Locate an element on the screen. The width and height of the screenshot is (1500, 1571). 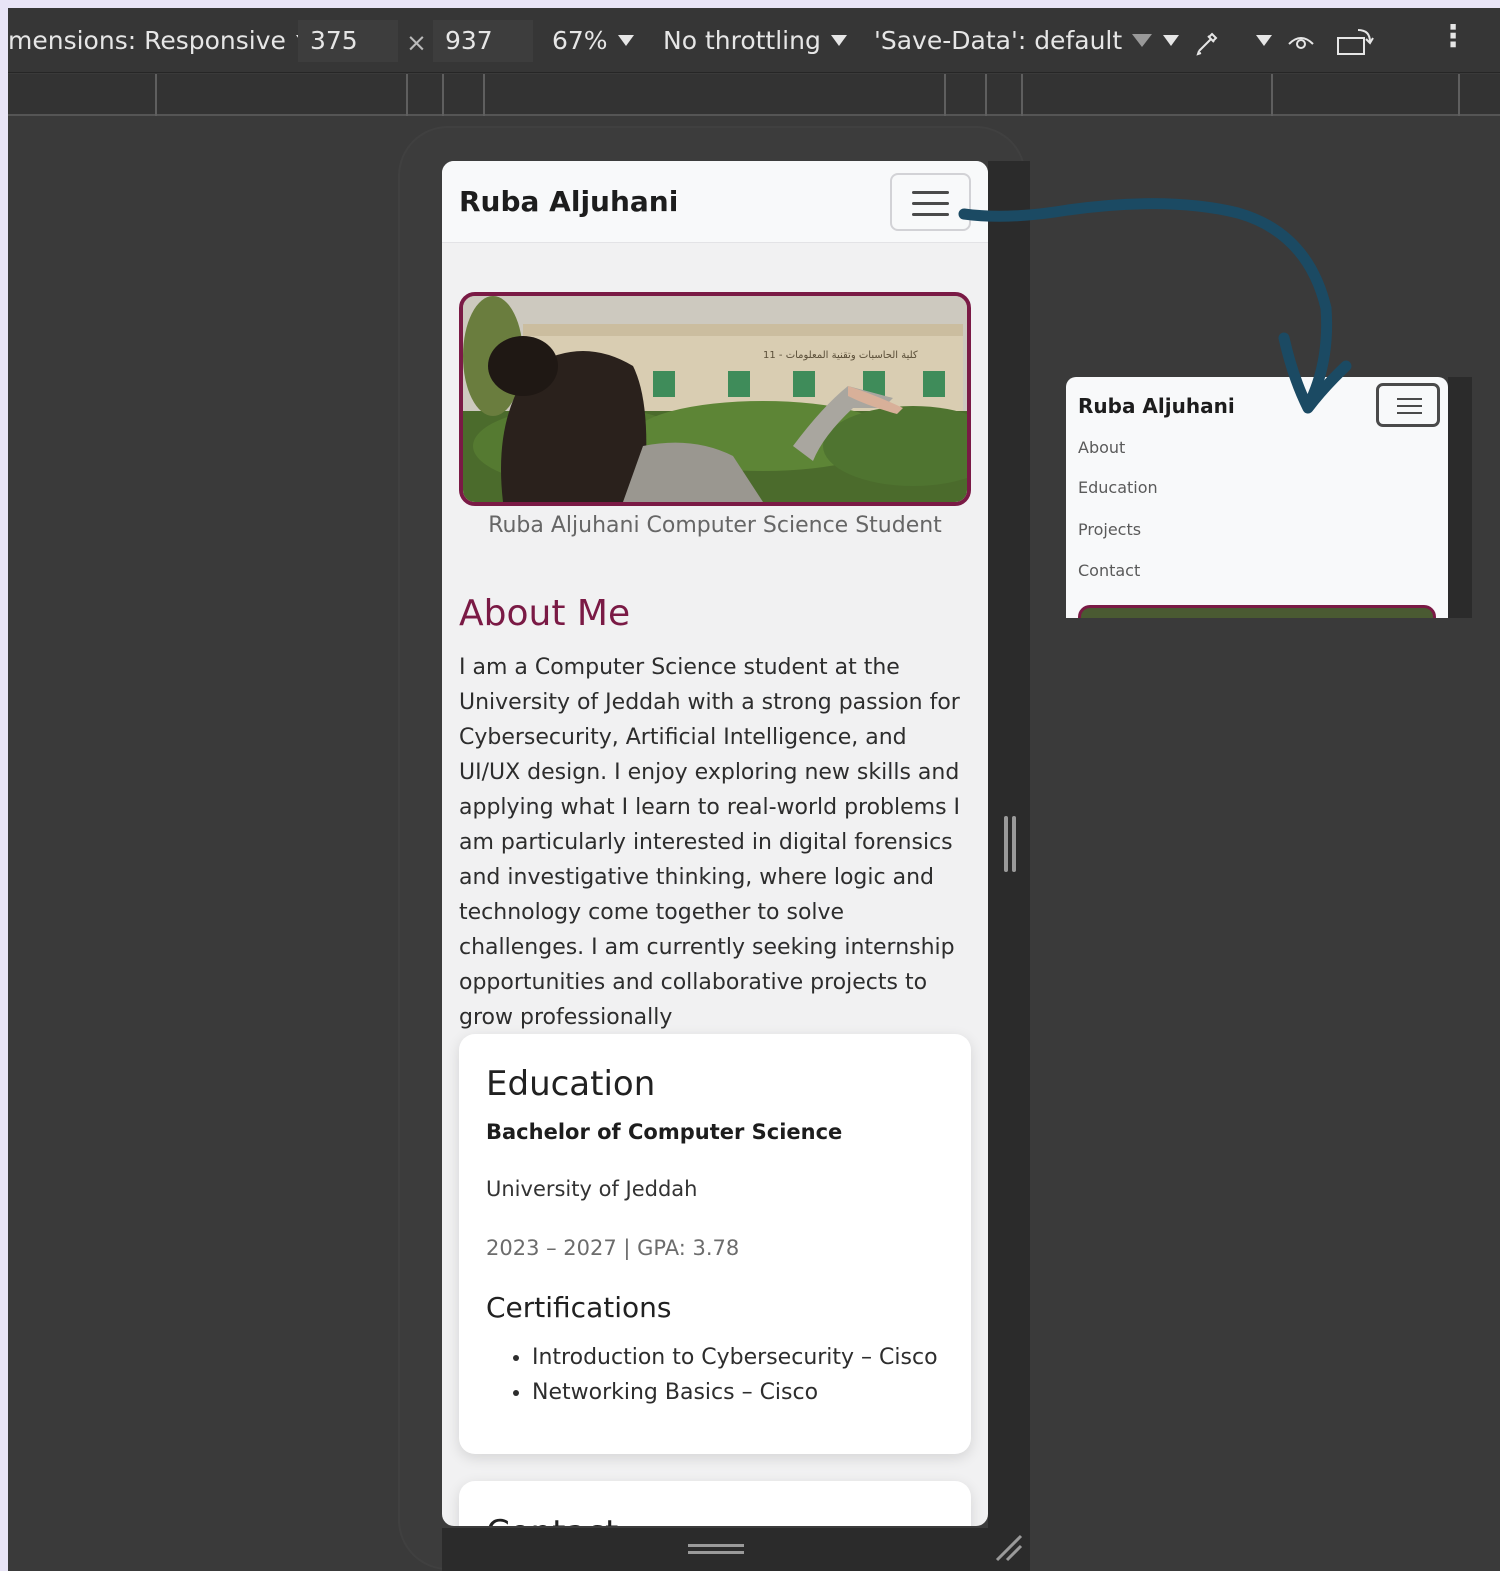
hero-image: 11 - كلية الحاسبات وتقنية المعلومات is located at coordinates (715, 399).